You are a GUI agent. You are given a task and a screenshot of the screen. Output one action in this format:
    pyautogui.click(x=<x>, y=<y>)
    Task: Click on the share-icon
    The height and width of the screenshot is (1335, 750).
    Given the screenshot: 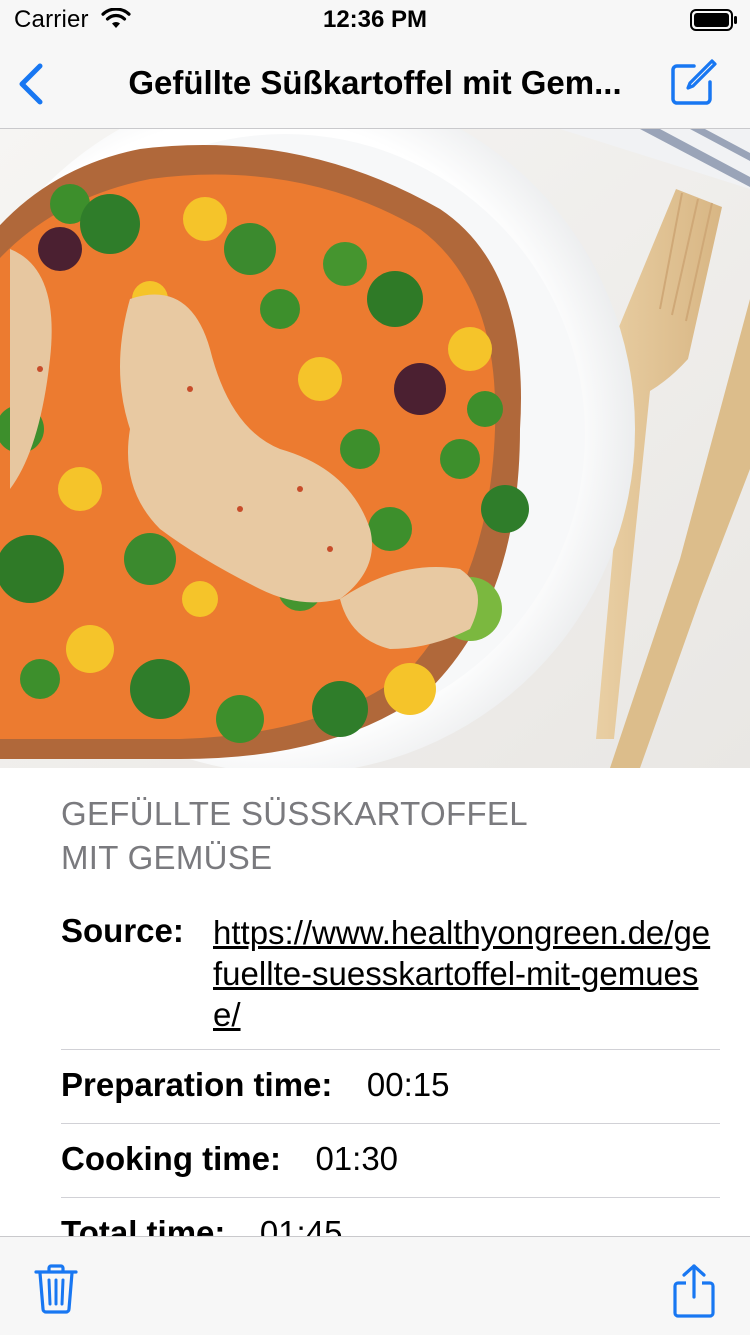 What is the action you would take?
    pyautogui.click(x=694, y=1291)
    